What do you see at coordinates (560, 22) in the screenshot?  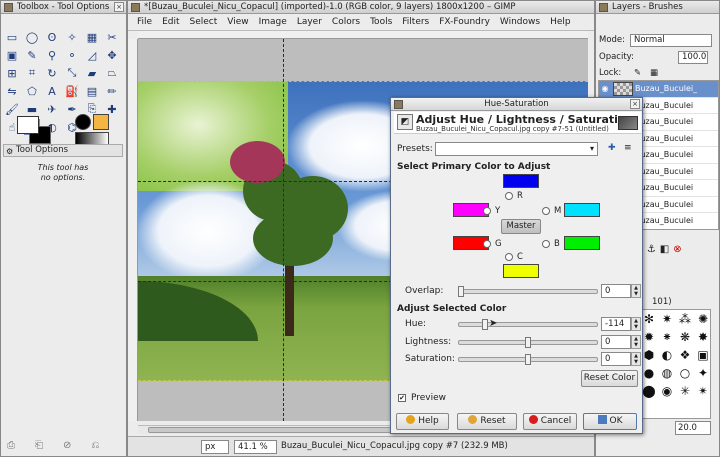 I see `menu-help: Help` at bounding box center [560, 22].